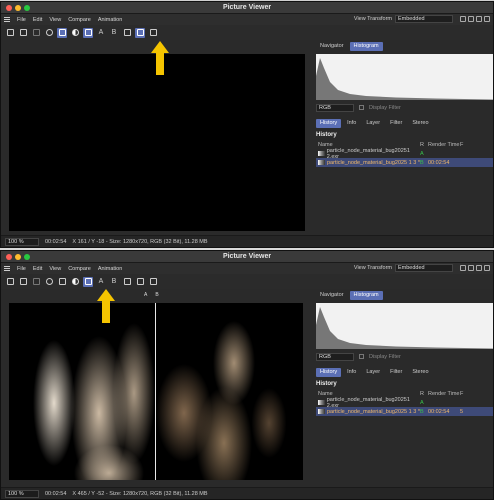 The image size is (494, 500). Describe the element at coordinates (373, 411) in the screenshot. I see `history-row-name: particle_node_material_bug2025 1 3 *` at that location.